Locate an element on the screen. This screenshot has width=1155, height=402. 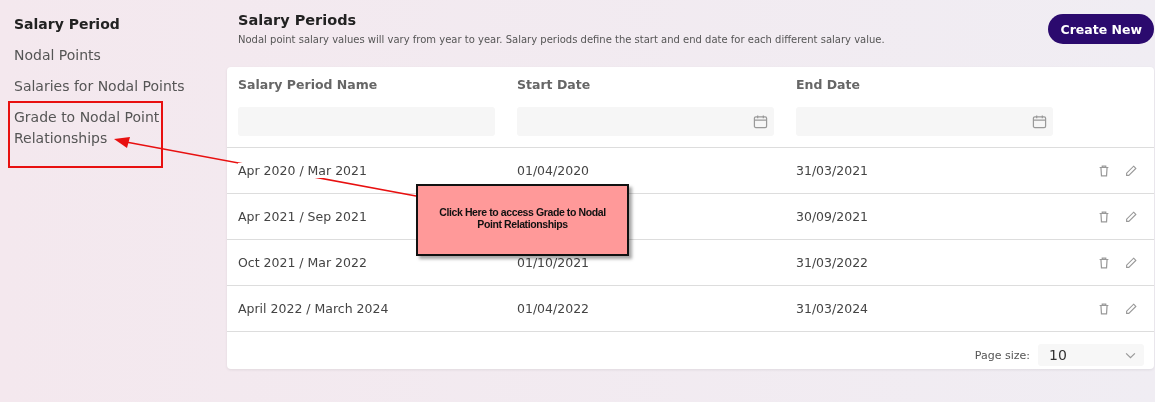
sidebar-item: Salary Period is located at coordinates (67, 24).